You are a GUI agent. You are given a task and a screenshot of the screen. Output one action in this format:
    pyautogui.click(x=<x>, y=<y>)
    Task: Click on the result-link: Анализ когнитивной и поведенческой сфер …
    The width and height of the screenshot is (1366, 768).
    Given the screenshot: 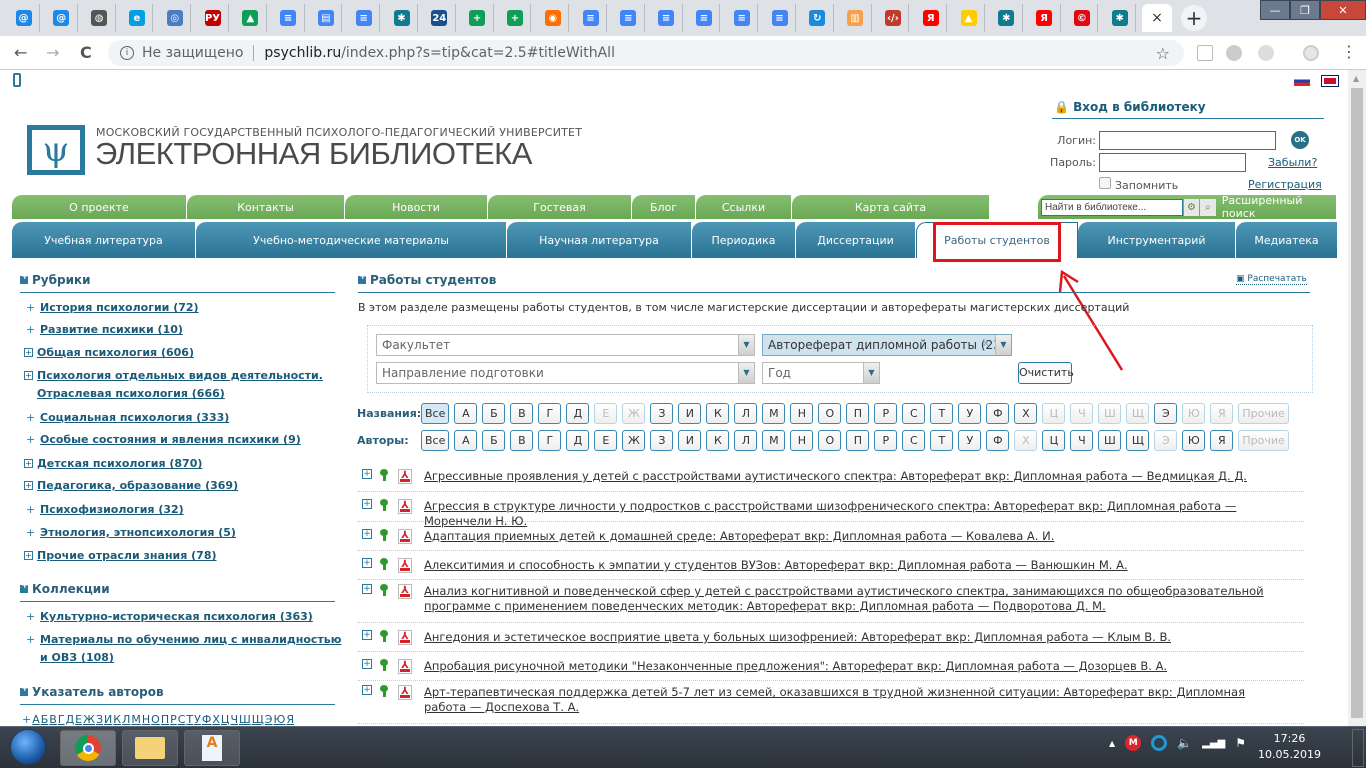 What is the action you would take?
    pyautogui.click(x=854, y=599)
    